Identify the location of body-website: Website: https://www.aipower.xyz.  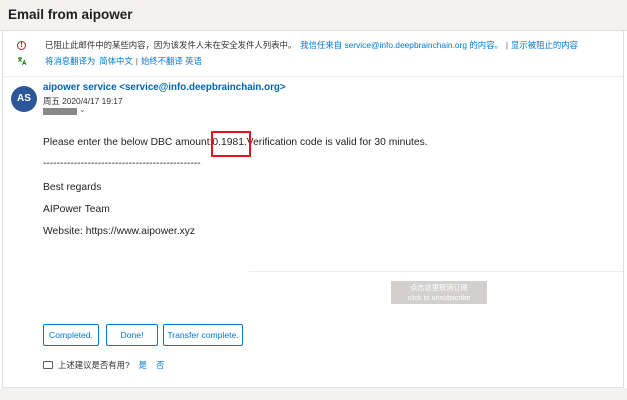
(119, 231).